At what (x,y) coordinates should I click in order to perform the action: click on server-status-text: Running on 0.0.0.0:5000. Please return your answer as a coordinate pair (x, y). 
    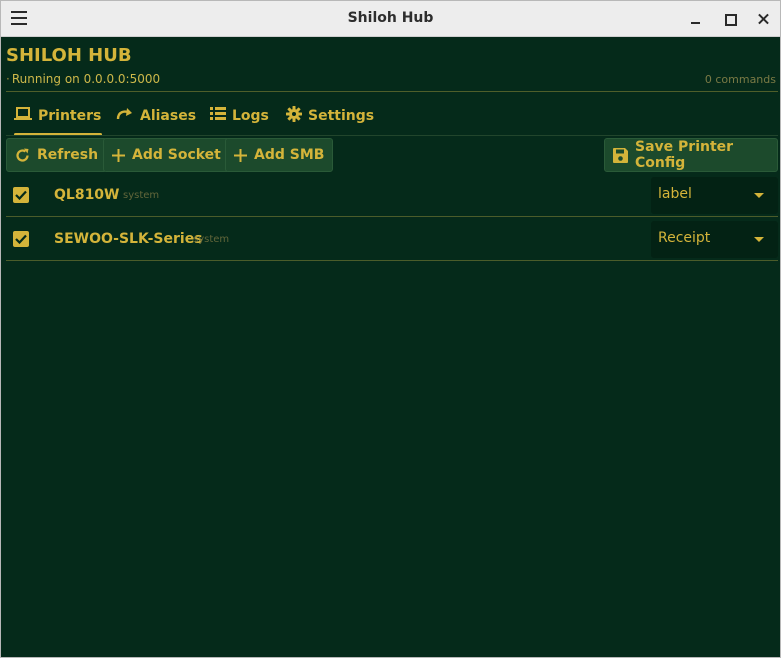
    Looking at the image, I should click on (86, 79).